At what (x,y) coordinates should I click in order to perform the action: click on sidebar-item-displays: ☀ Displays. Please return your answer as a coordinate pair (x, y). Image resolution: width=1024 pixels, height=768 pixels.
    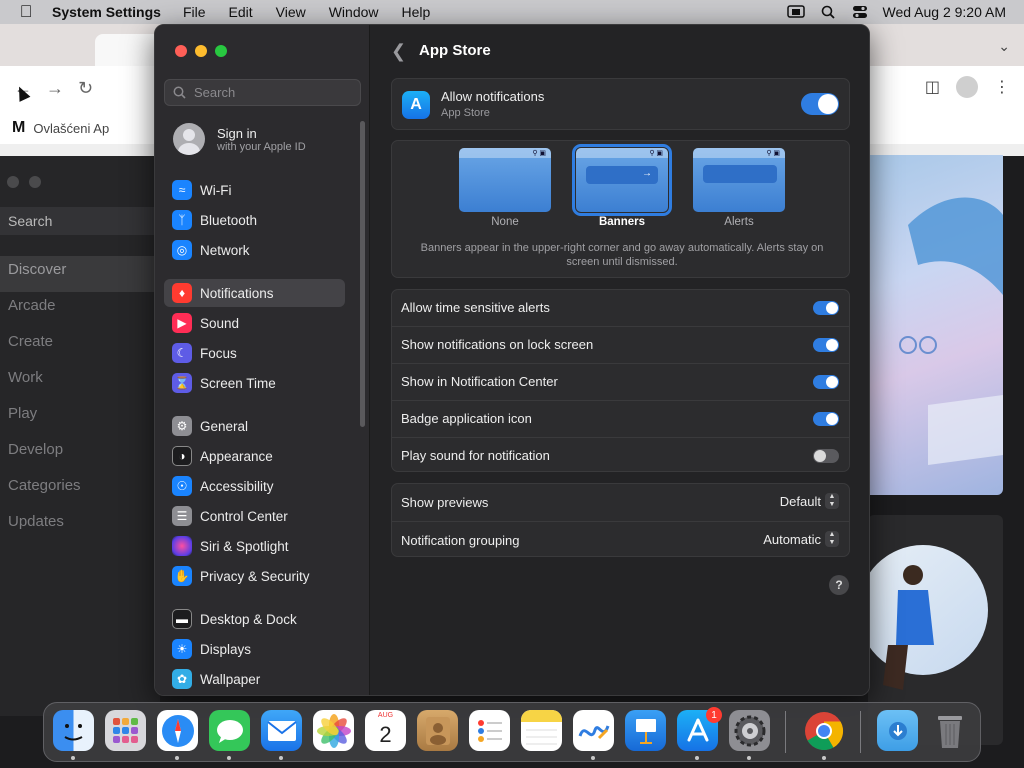
    Looking at the image, I should click on (254, 649).